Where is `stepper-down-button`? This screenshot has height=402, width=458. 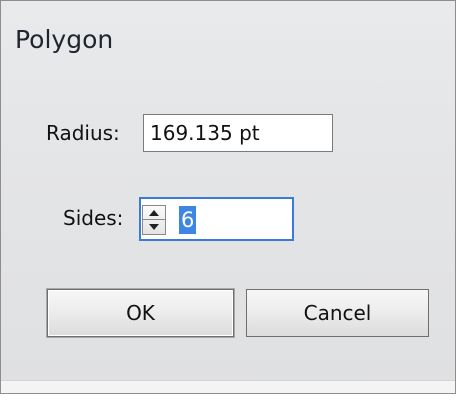
stepper-down-button is located at coordinates (154, 227).